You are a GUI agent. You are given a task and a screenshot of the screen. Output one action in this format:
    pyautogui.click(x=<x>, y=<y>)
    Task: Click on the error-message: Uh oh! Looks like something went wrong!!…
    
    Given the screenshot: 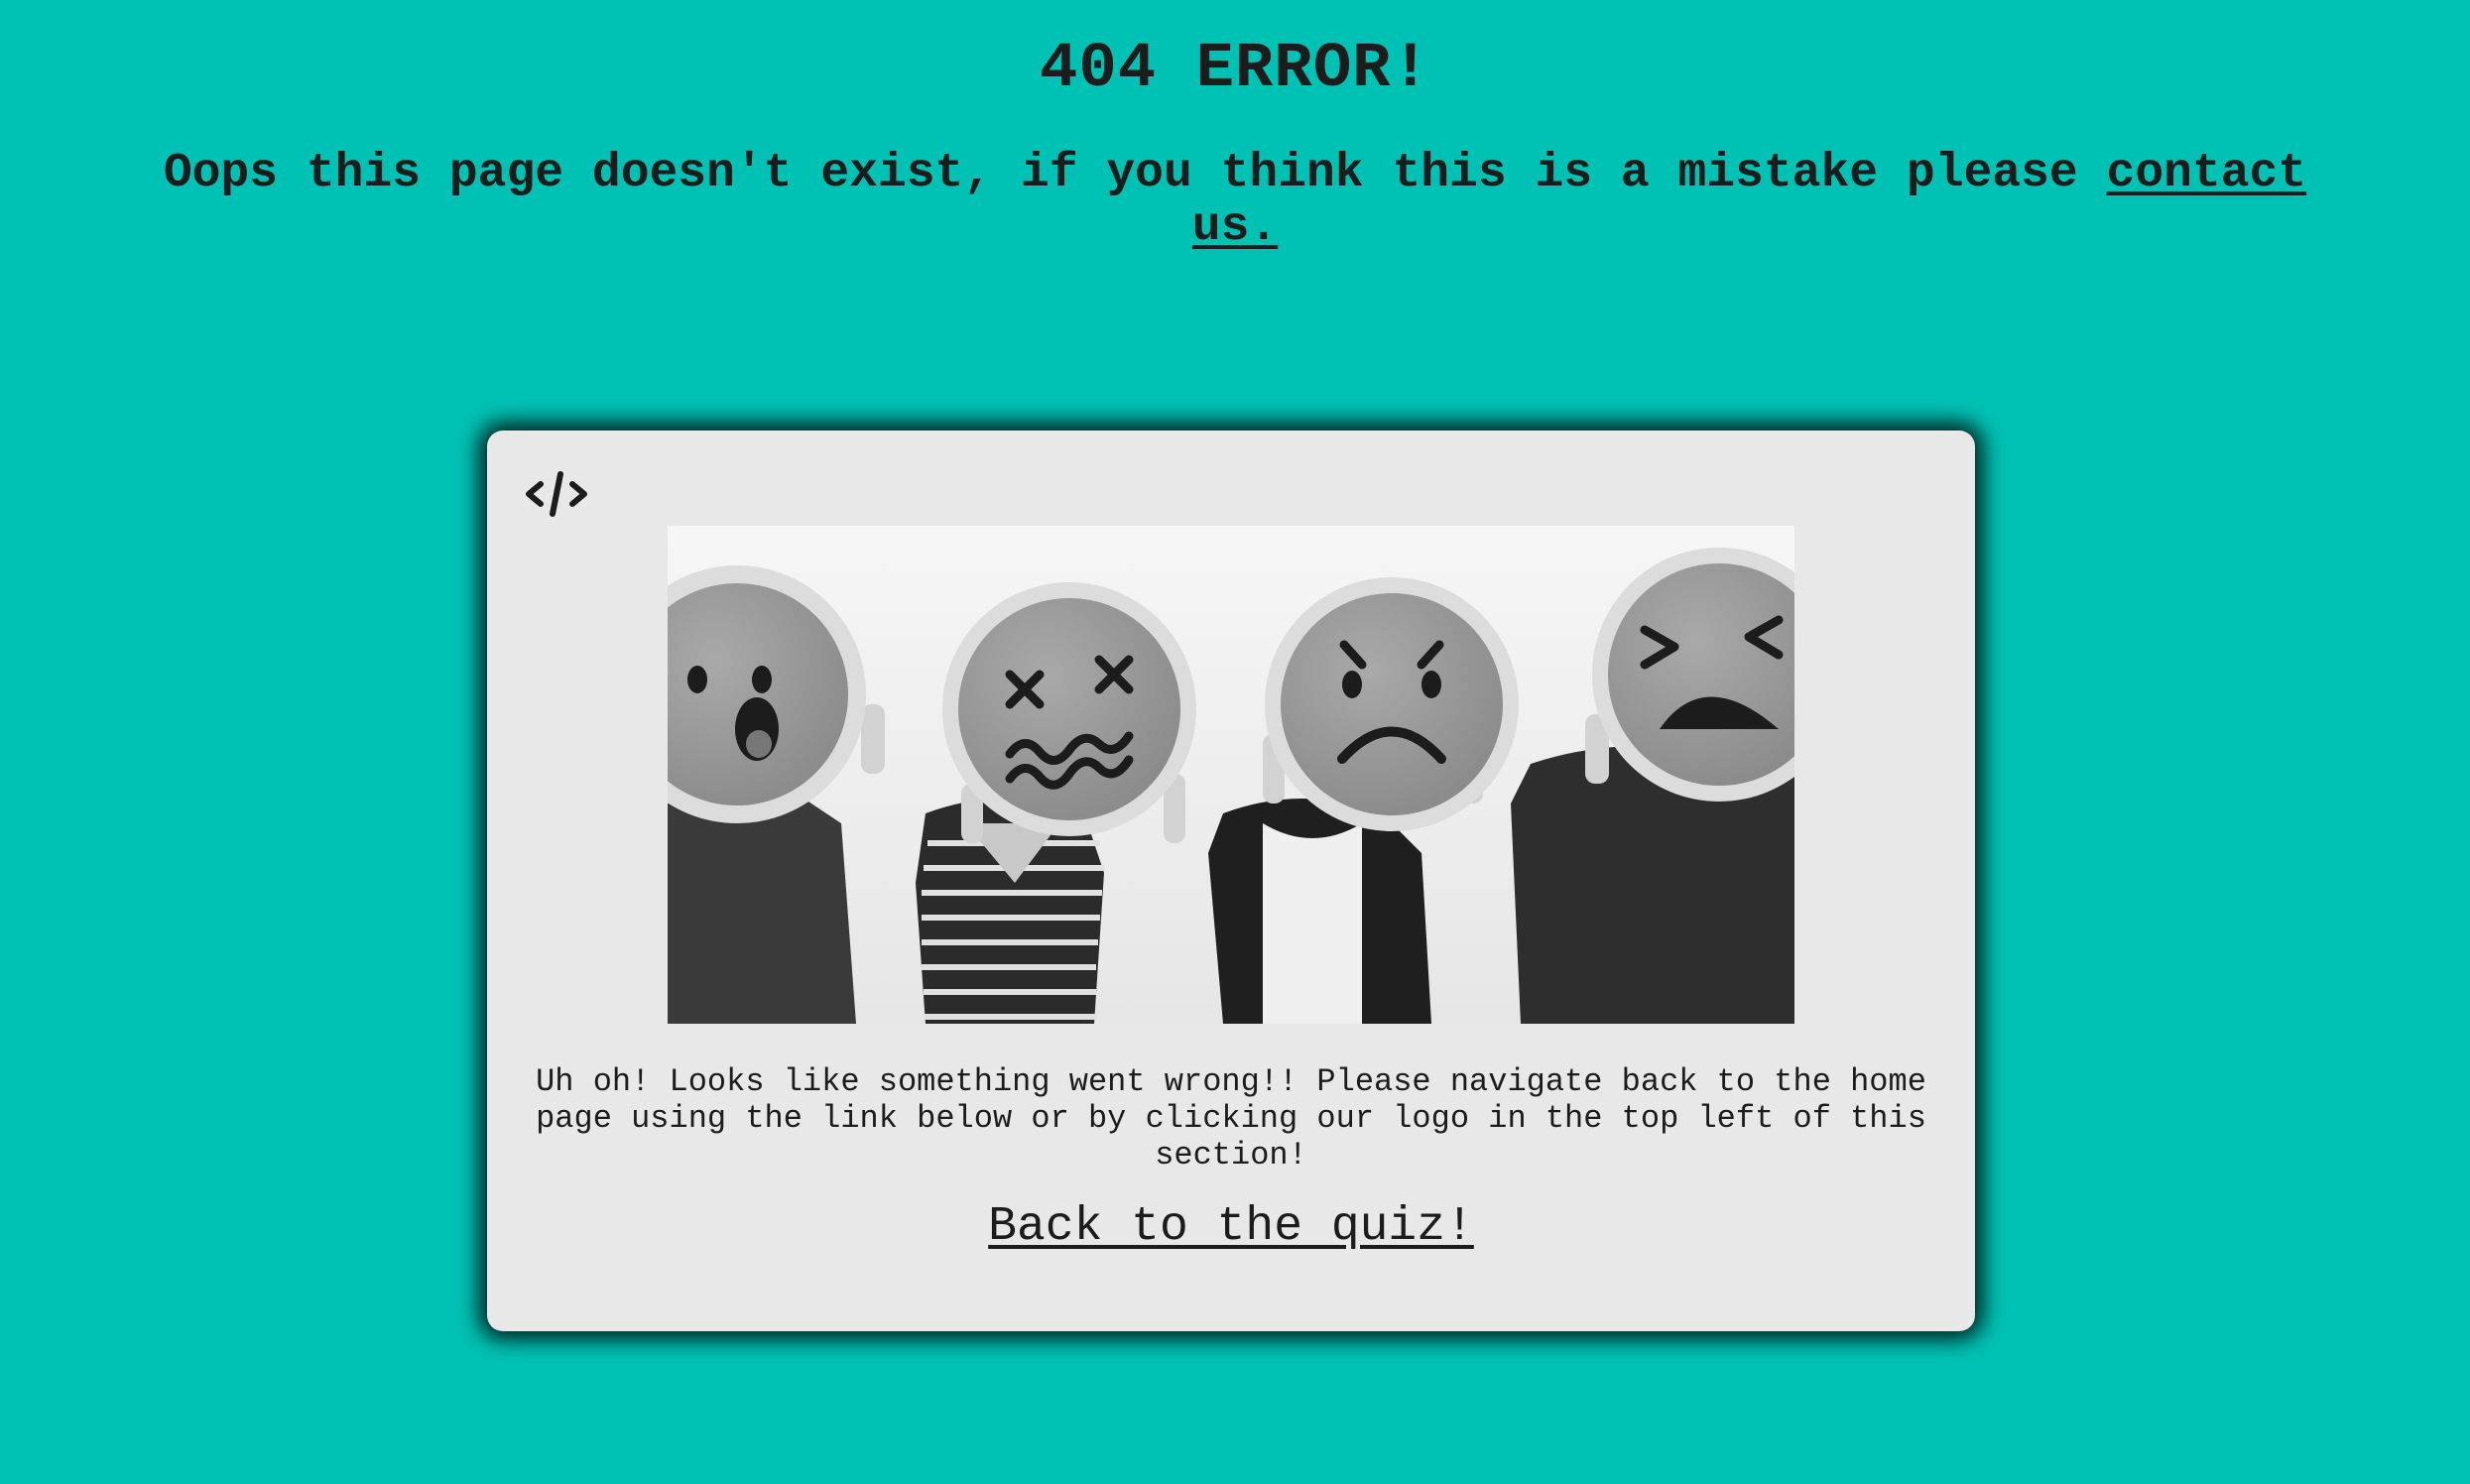 What is the action you would take?
    pyautogui.click(x=1231, y=1118)
    